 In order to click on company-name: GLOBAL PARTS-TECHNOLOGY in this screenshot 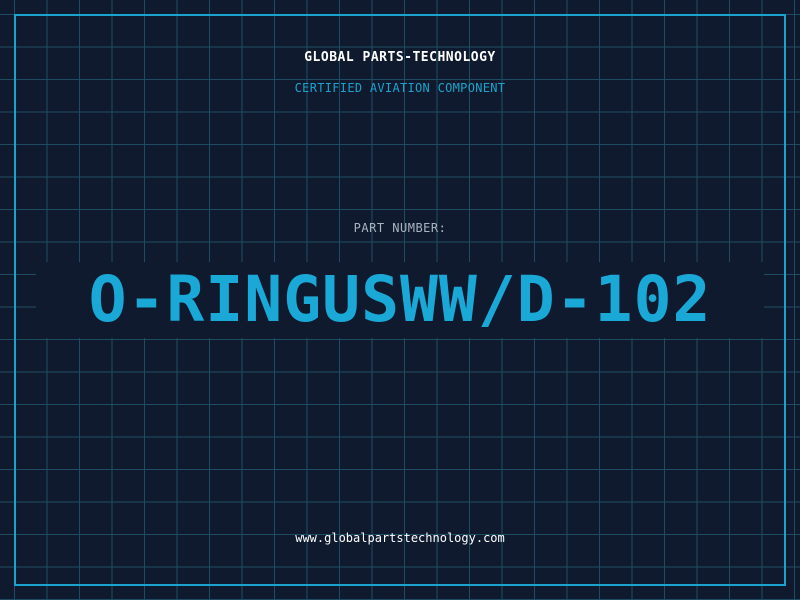, I will do `click(400, 57)`.